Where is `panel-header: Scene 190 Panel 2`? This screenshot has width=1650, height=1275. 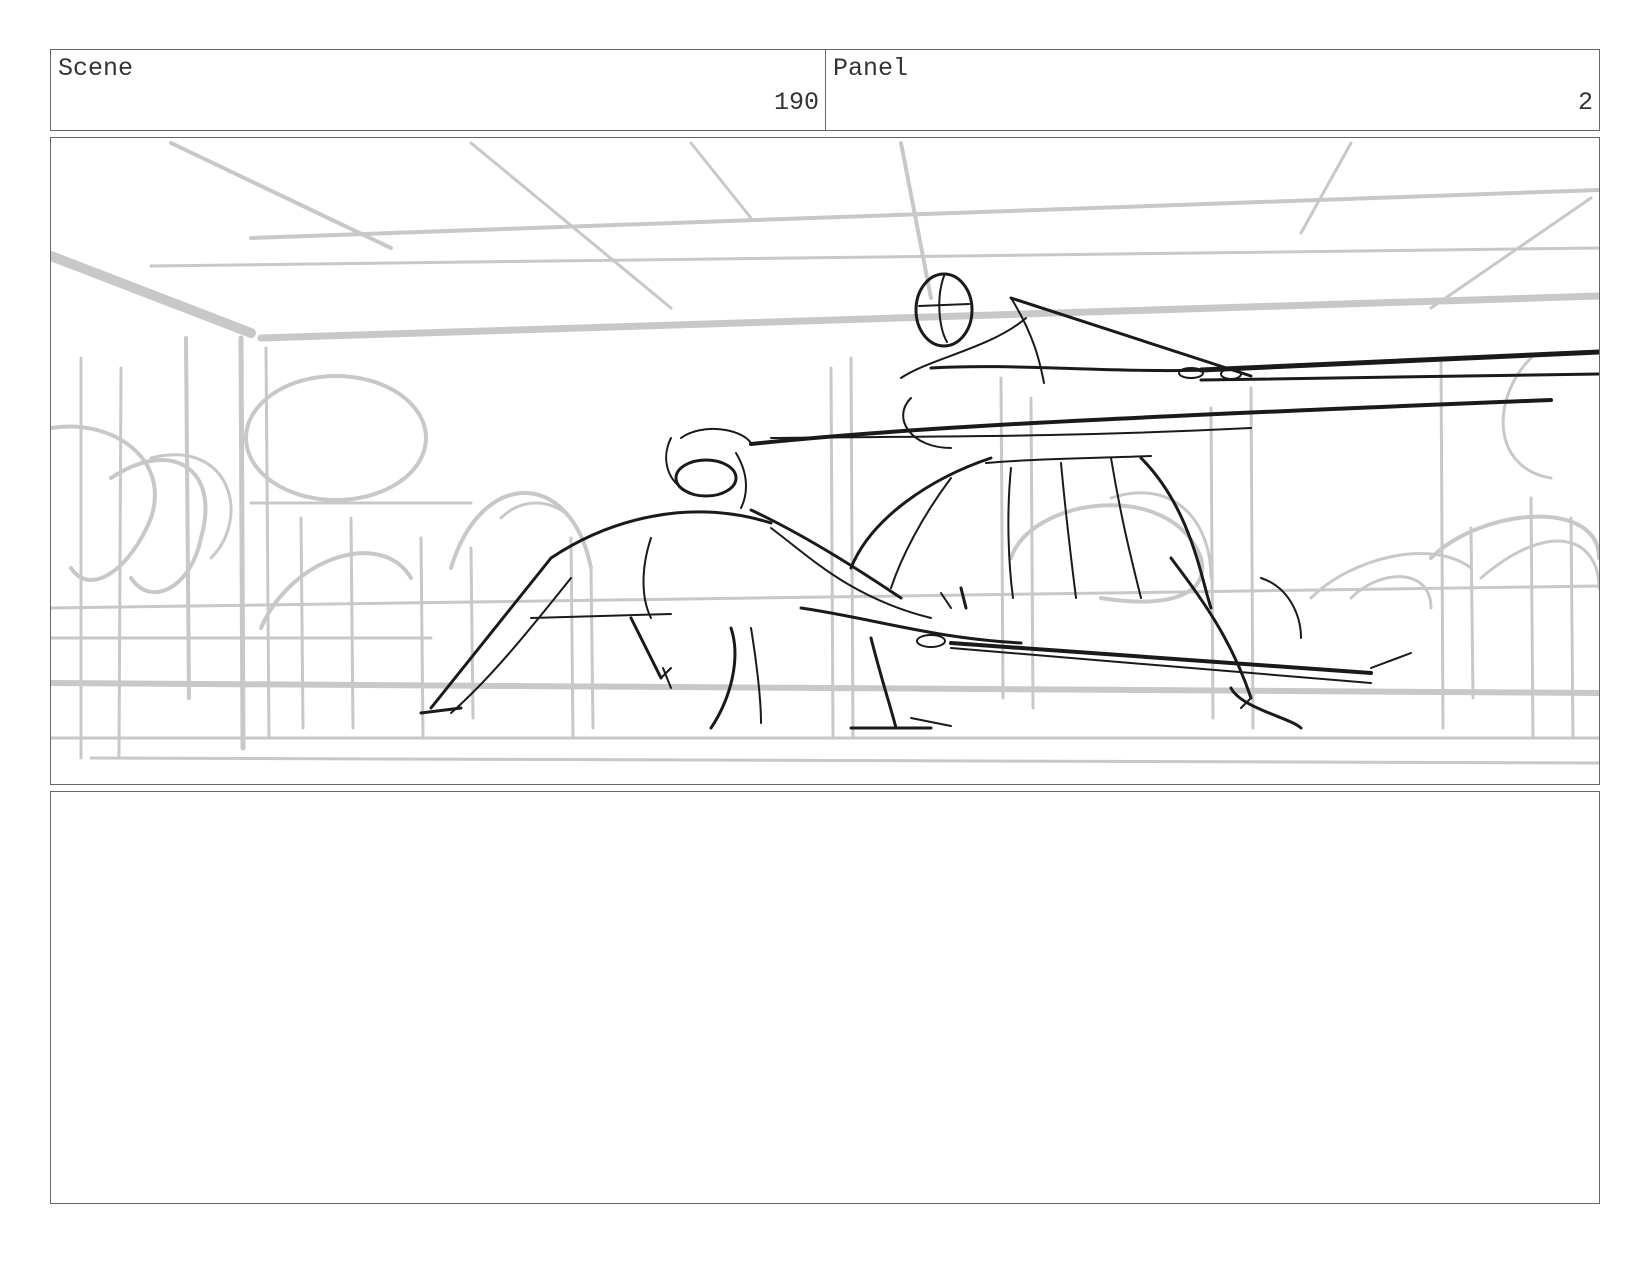
panel-header: Scene 190 Panel 2 is located at coordinates (825, 90).